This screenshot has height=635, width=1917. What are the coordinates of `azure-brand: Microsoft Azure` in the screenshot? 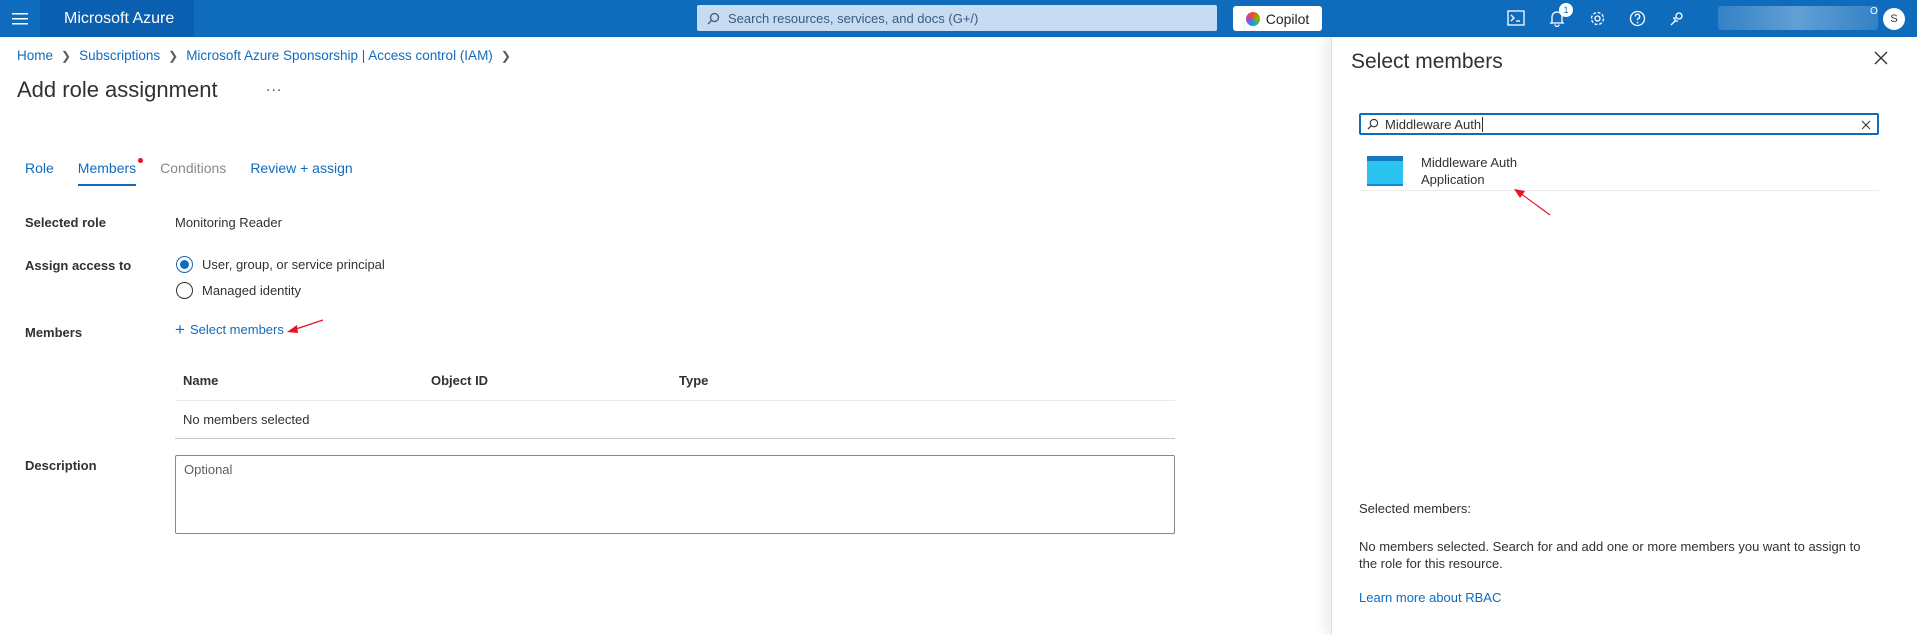 It's located at (117, 18).